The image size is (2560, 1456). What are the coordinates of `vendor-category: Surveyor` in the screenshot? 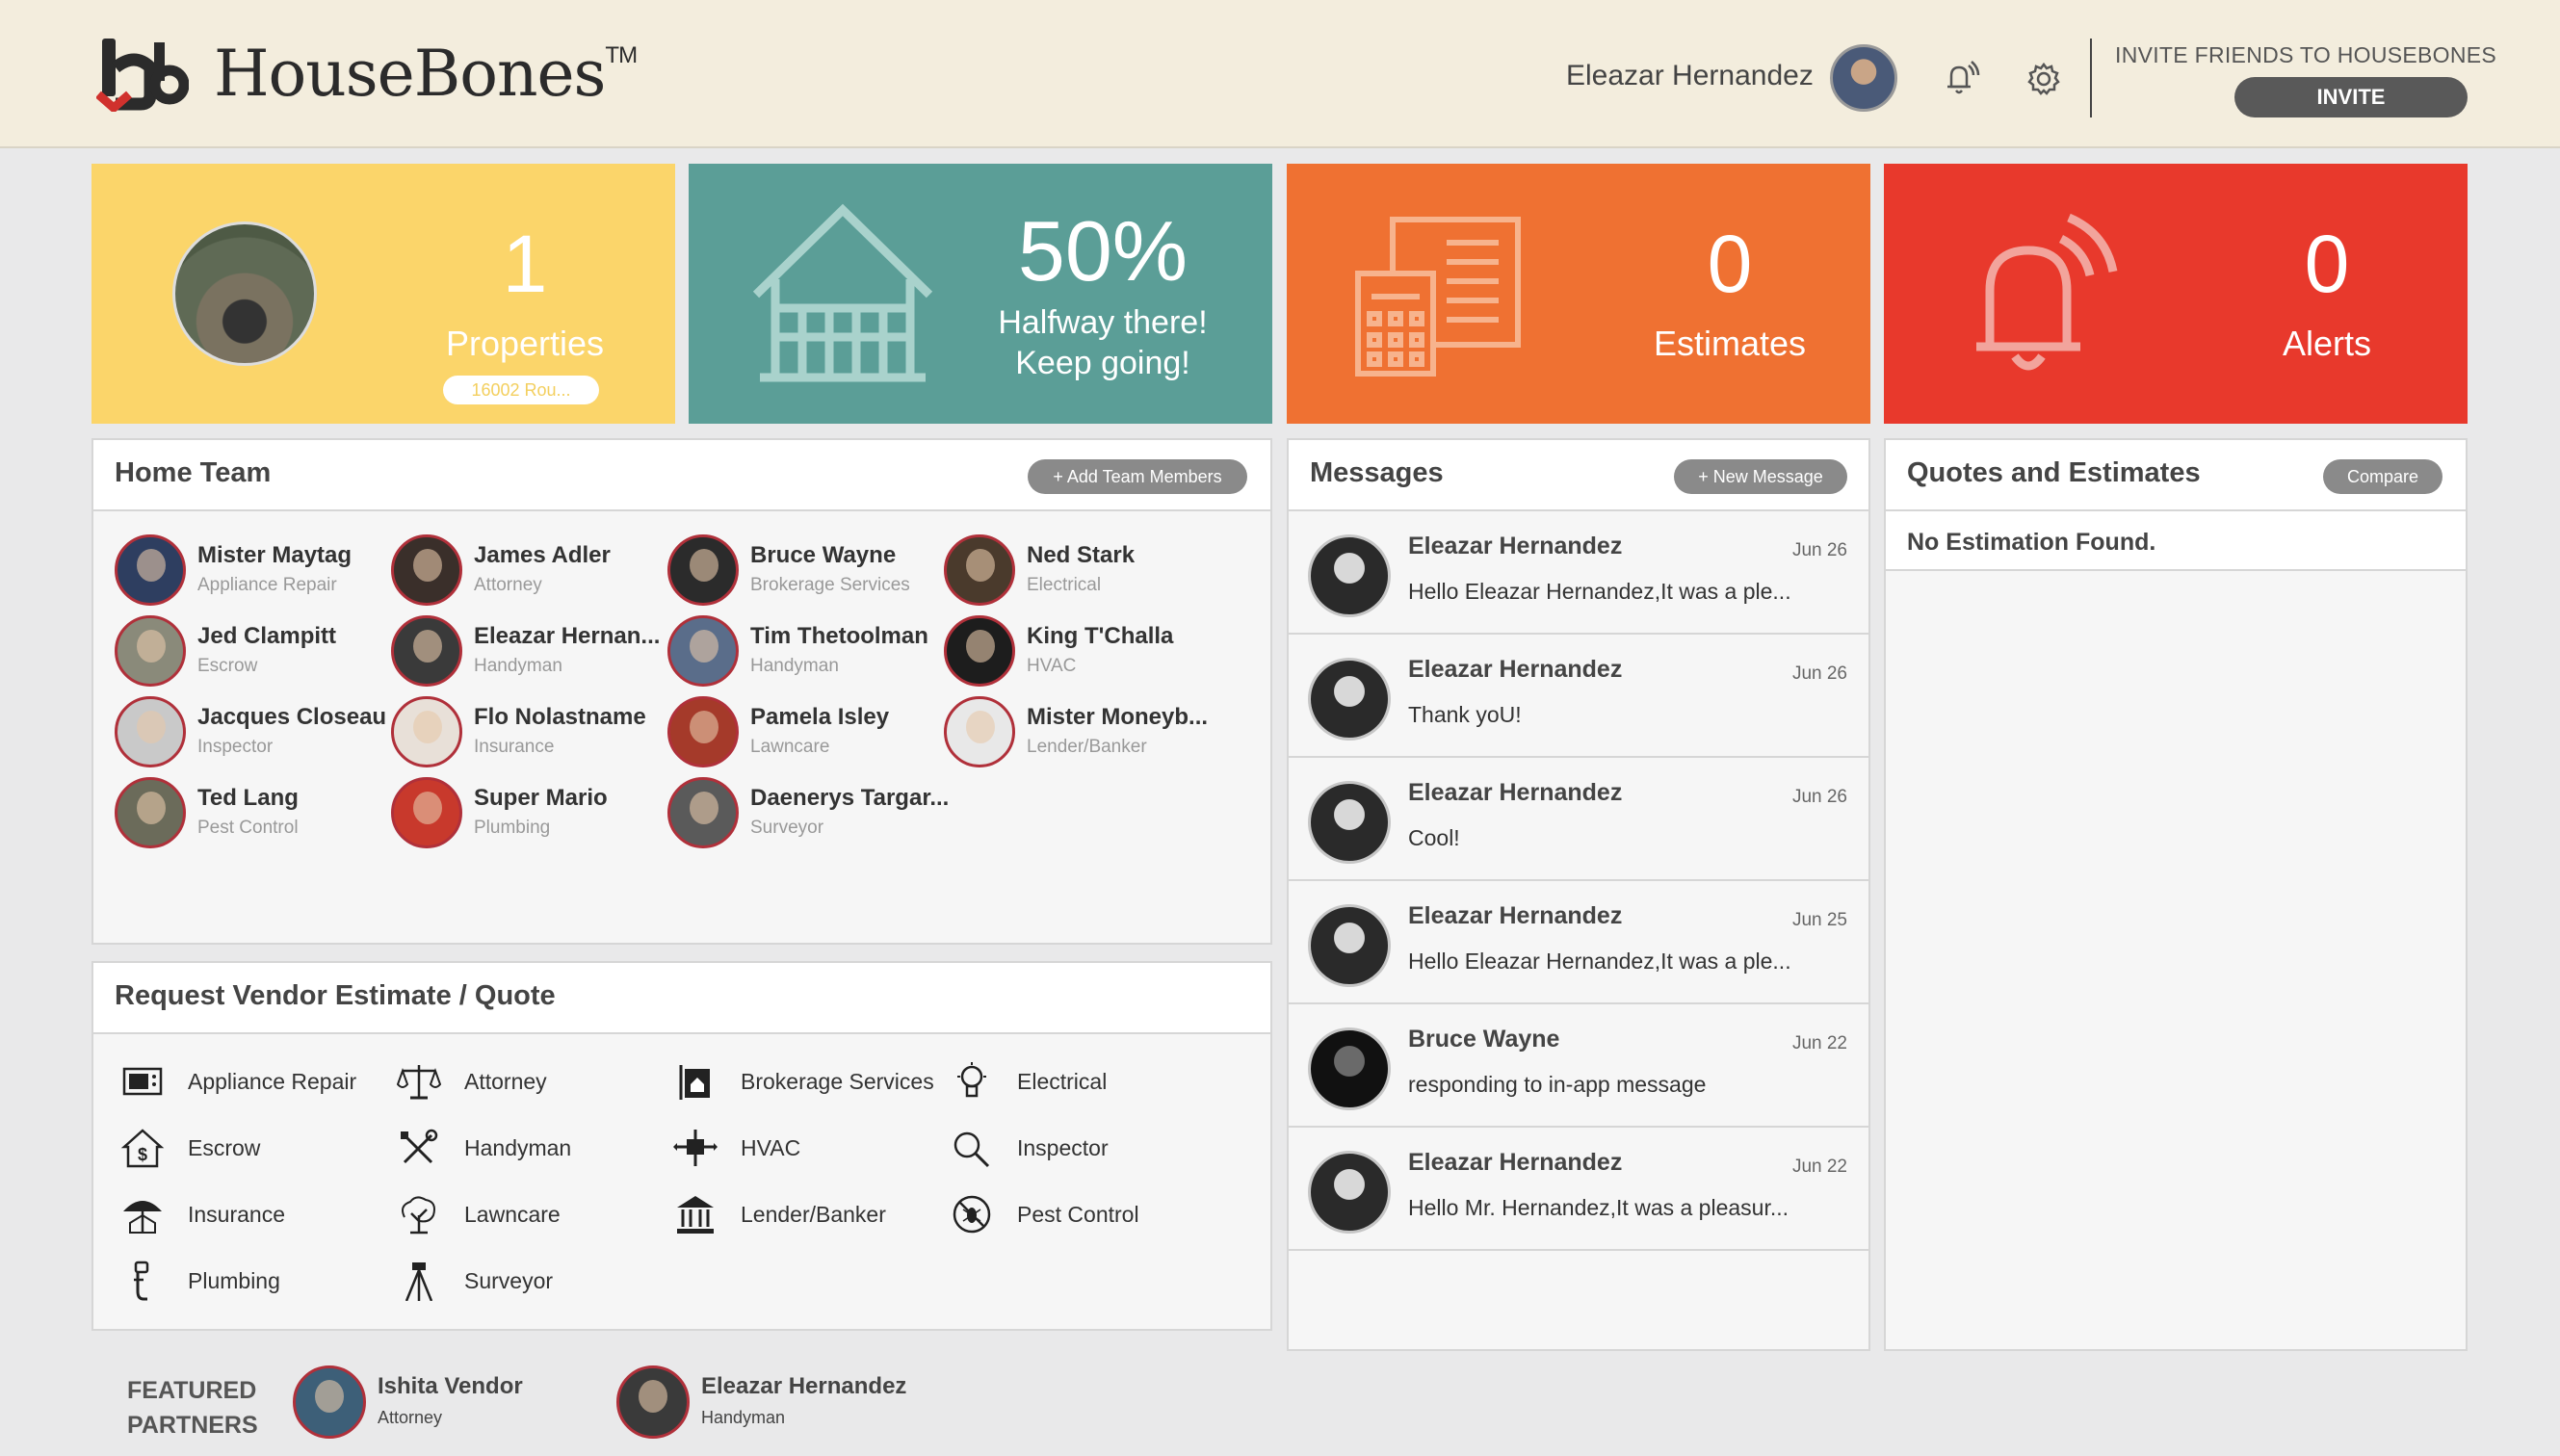 It's located at (531, 1281).